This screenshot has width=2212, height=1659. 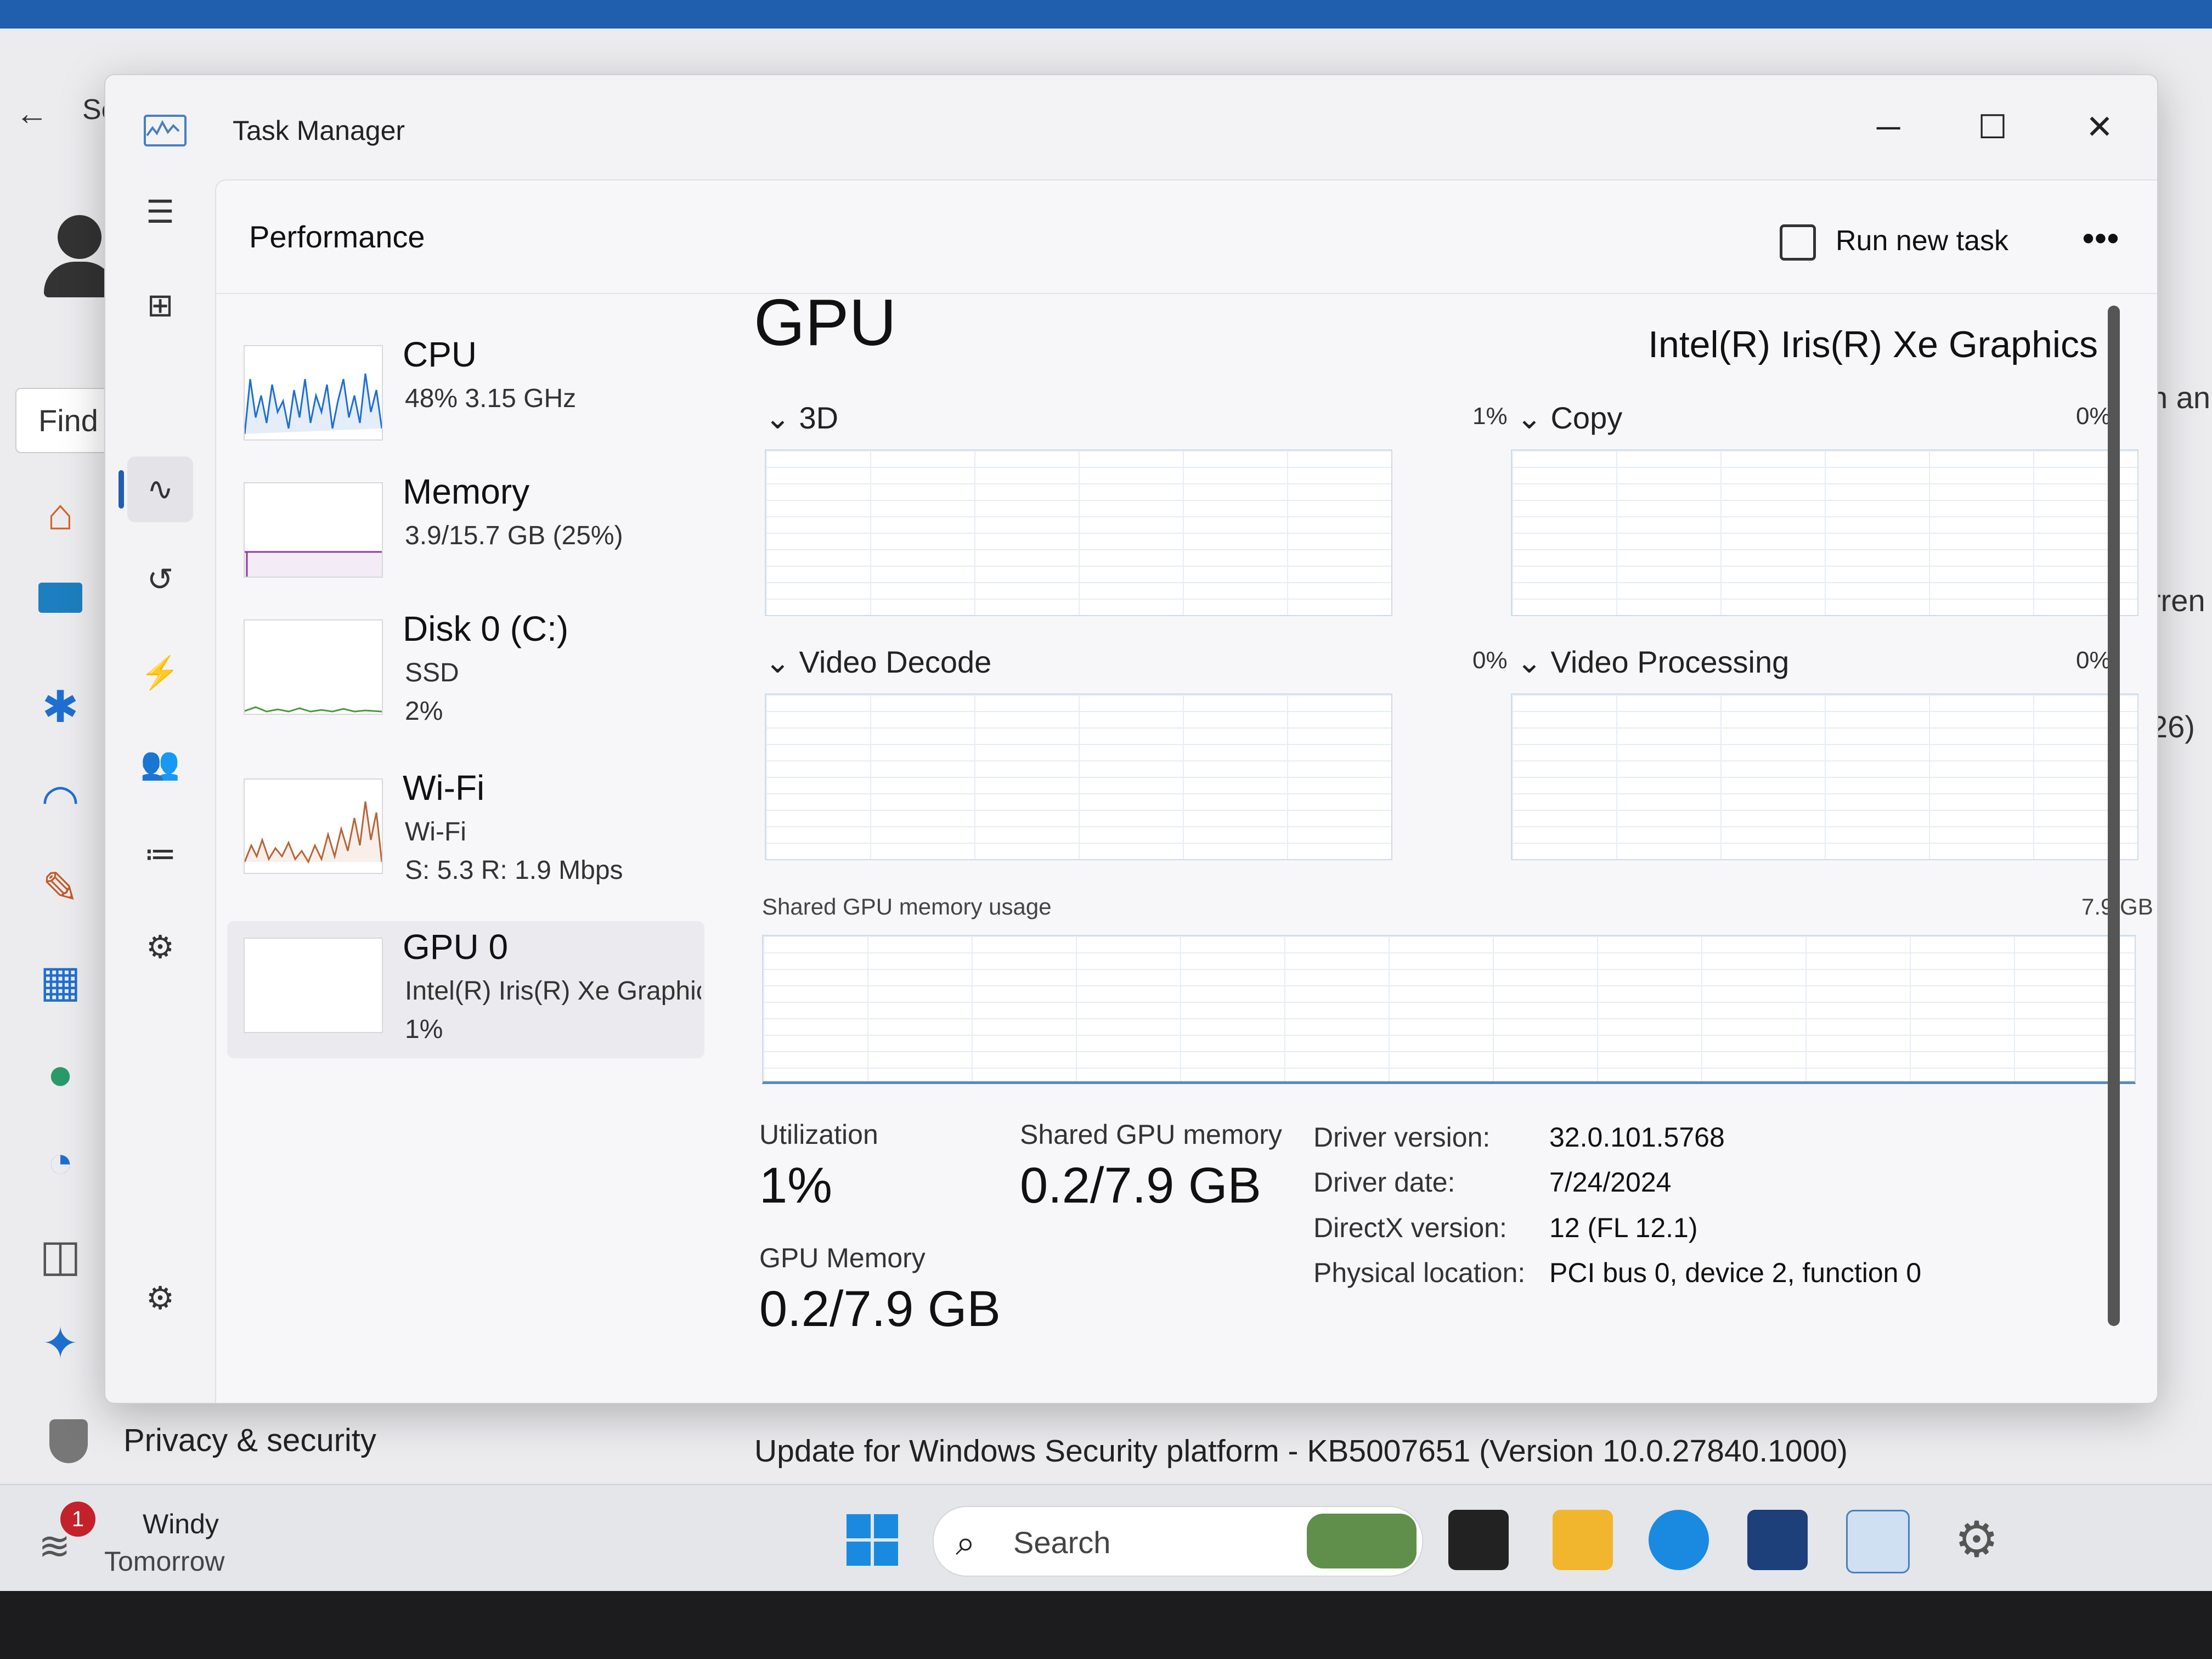 I want to click on taskbar: ≋ 1 Windy Tomorrow ⌕ Search ⚙, so click(x=1106, y=1537).